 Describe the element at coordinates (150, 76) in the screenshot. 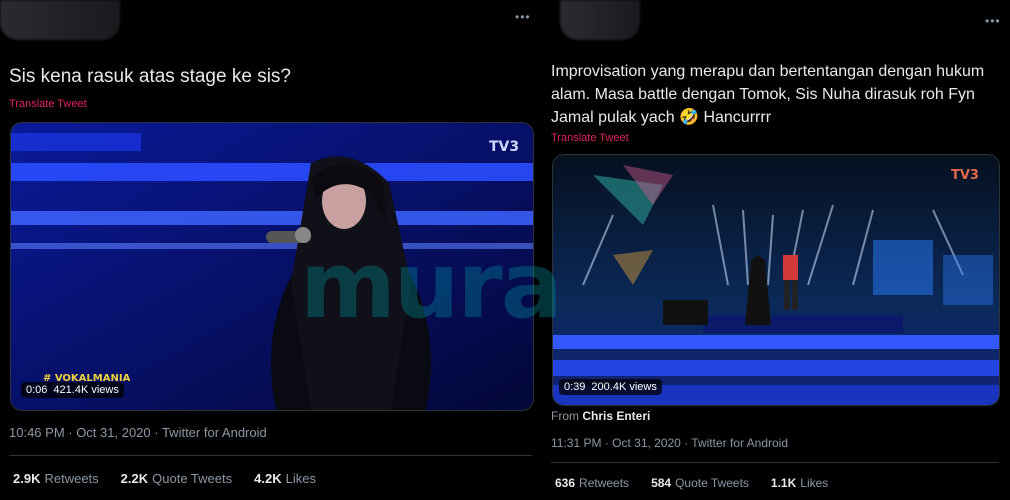

I see `tweet-text: Sis kena rasuk atas stage ke sis?` at that location.